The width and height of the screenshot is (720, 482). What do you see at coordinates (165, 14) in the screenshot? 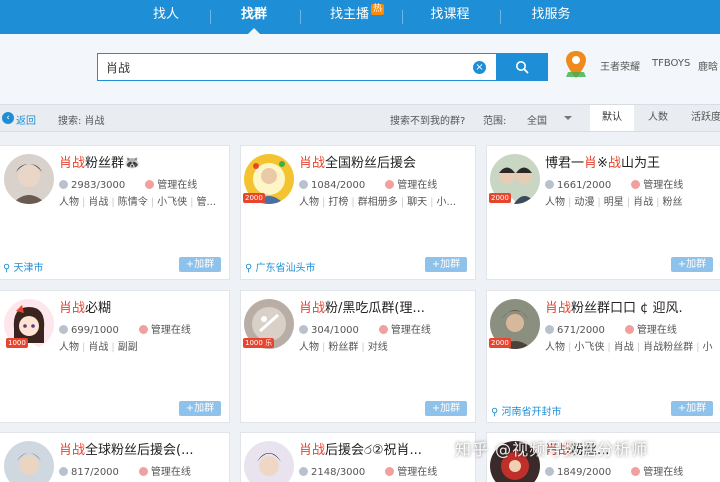
I see `tab-label: 找人` at bounding box center [165, 14].